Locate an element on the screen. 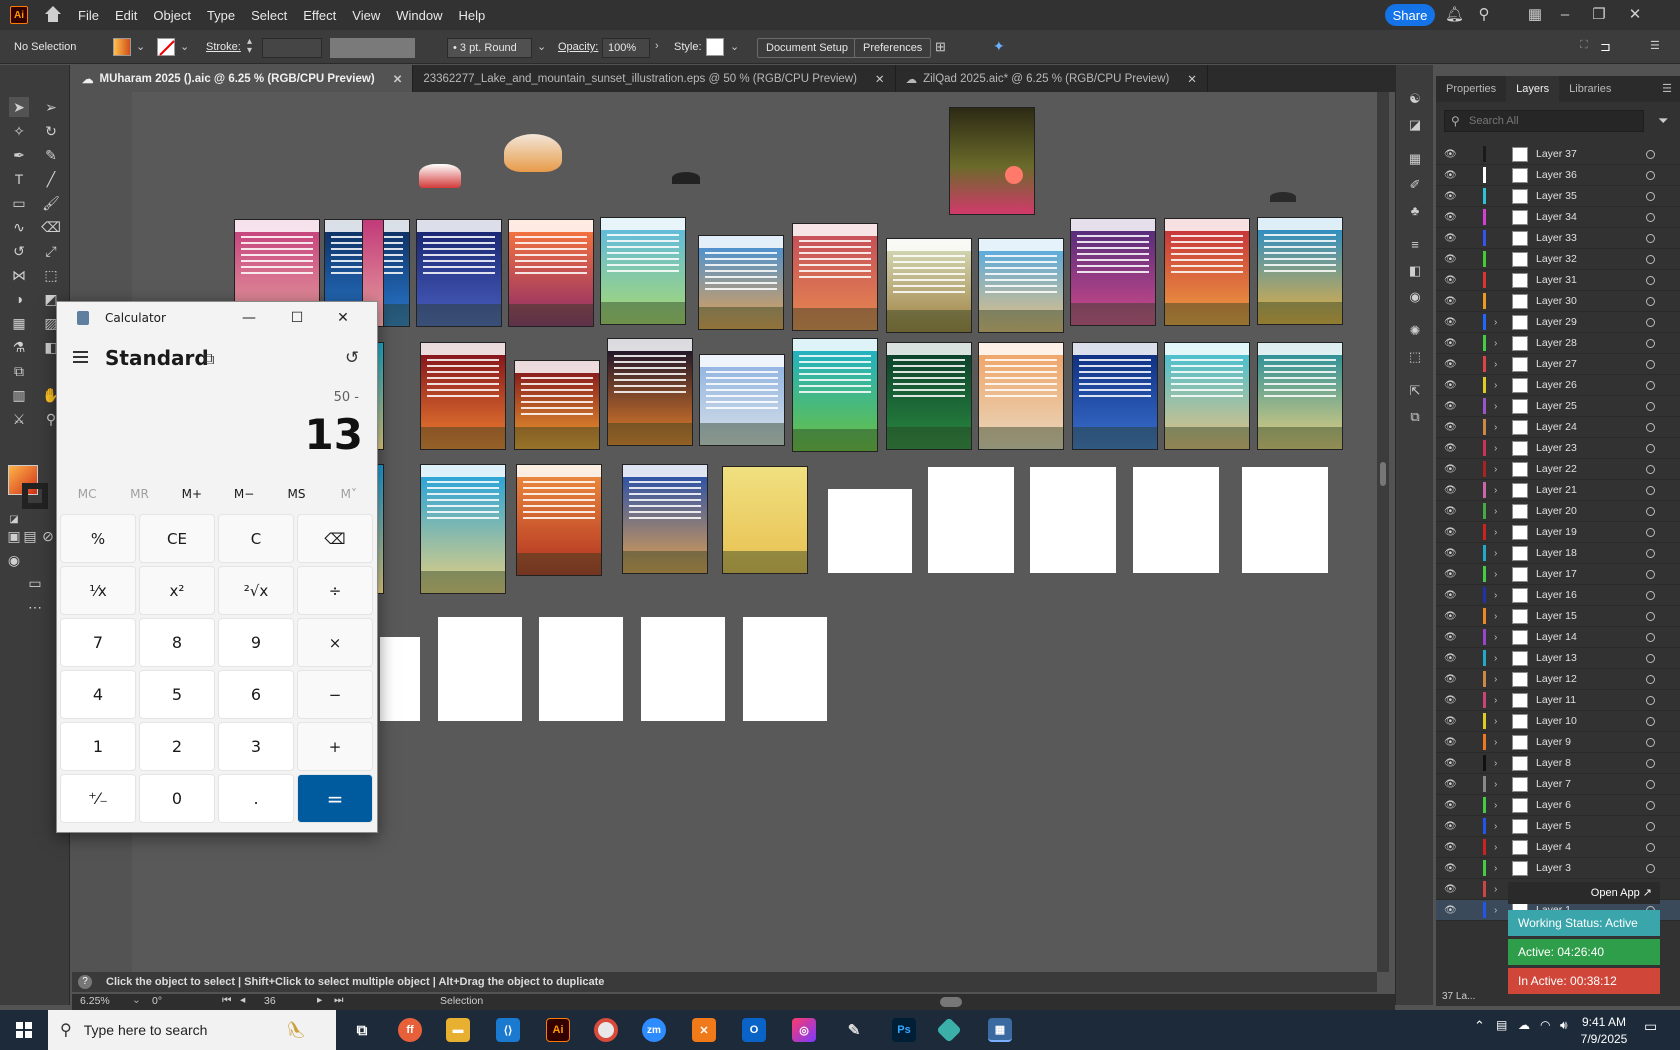 This screenshot has height=1050, width=1680. layer-row: 👁︎ › Layer 18 is located at coordinates (1558, 553).